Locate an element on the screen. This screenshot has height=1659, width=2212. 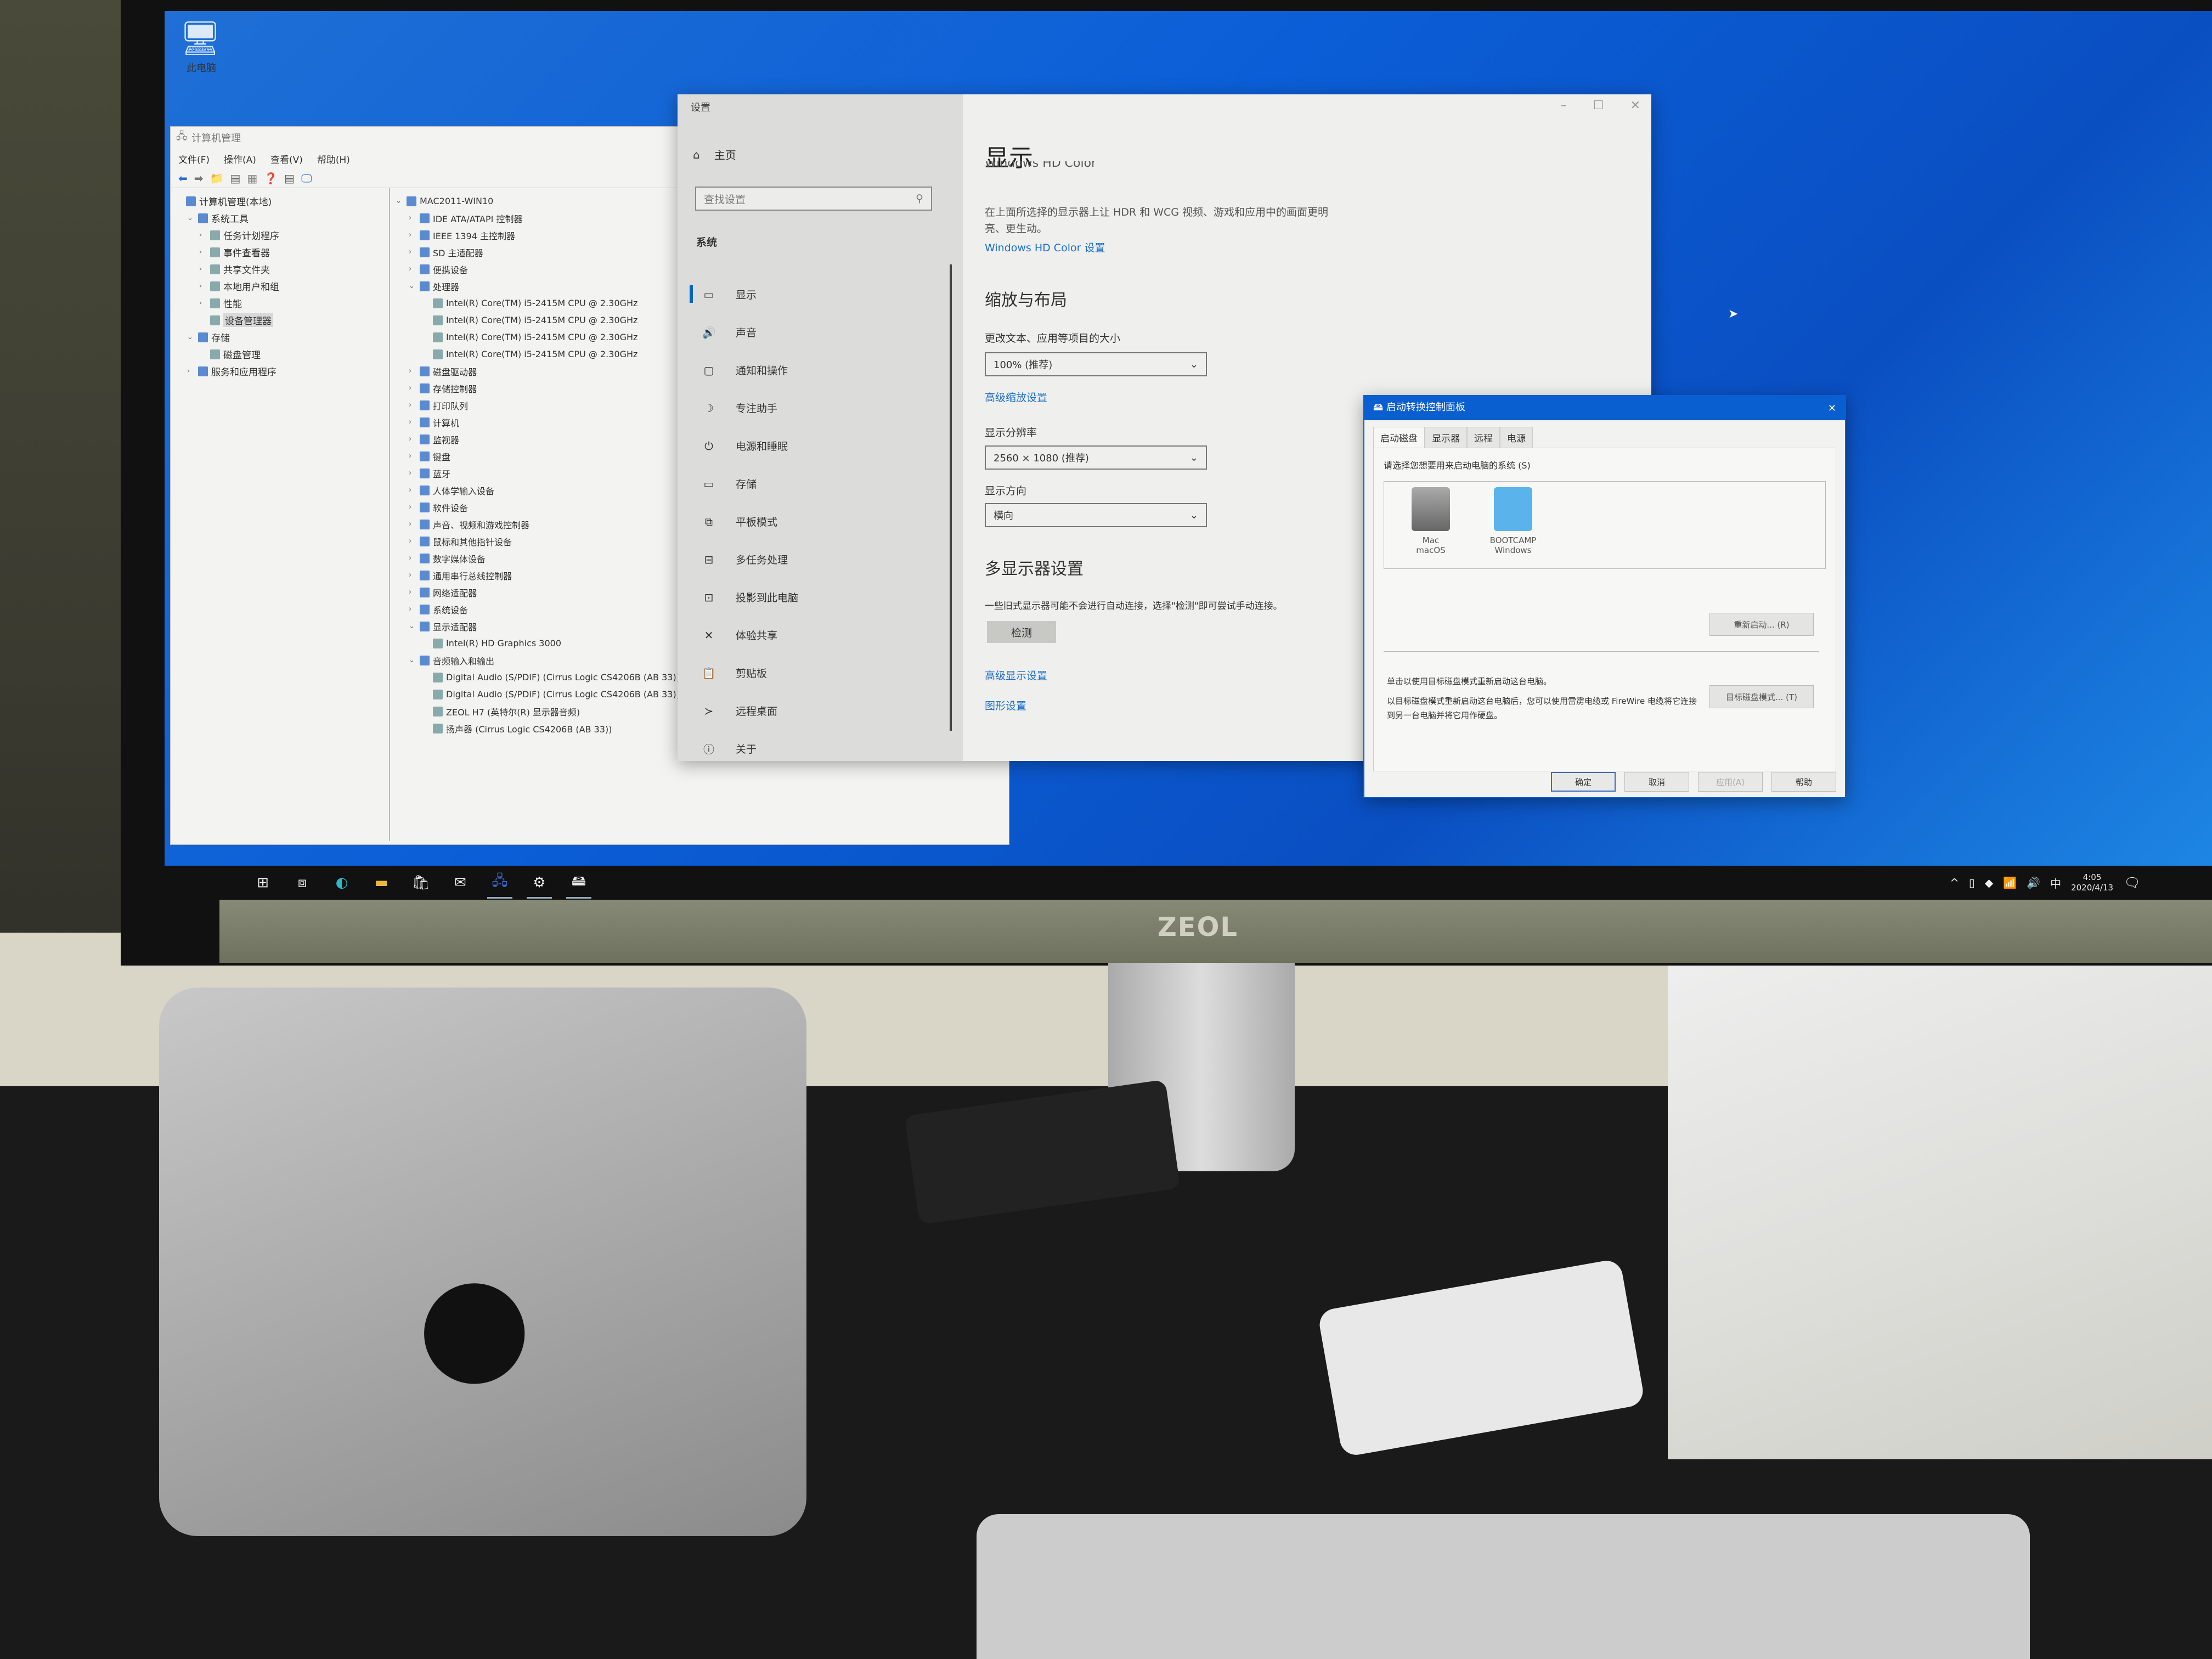
forward-icon: ➡ is located at coordinates (199, 179).